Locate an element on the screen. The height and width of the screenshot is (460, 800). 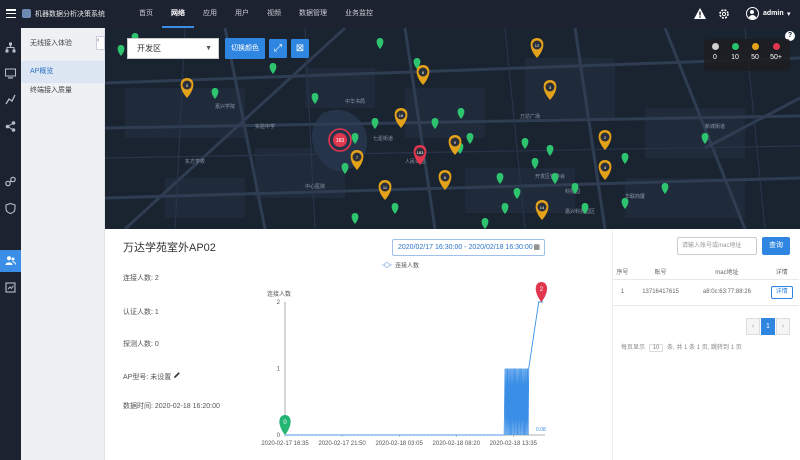
cell-detail: 详情 is located at coordinates (781, 292).